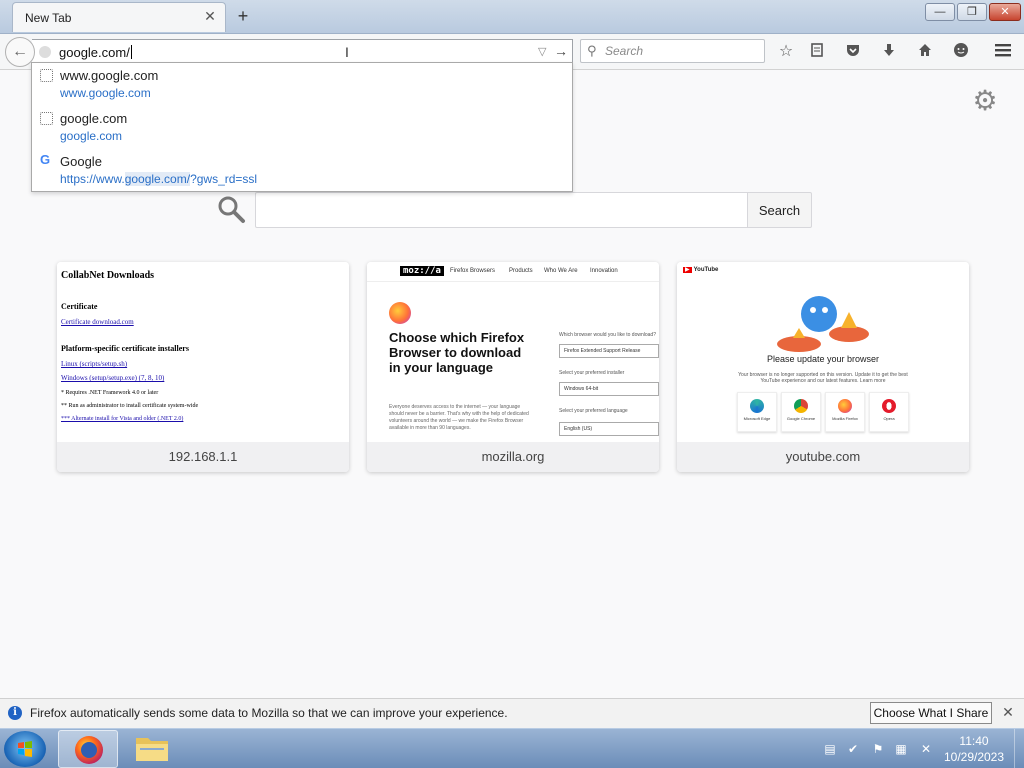  What do you see at coordinates (592, 373) in the screenshot?
I see `thumb-text: Select your preferred installer` at bounding box center [592, 373].